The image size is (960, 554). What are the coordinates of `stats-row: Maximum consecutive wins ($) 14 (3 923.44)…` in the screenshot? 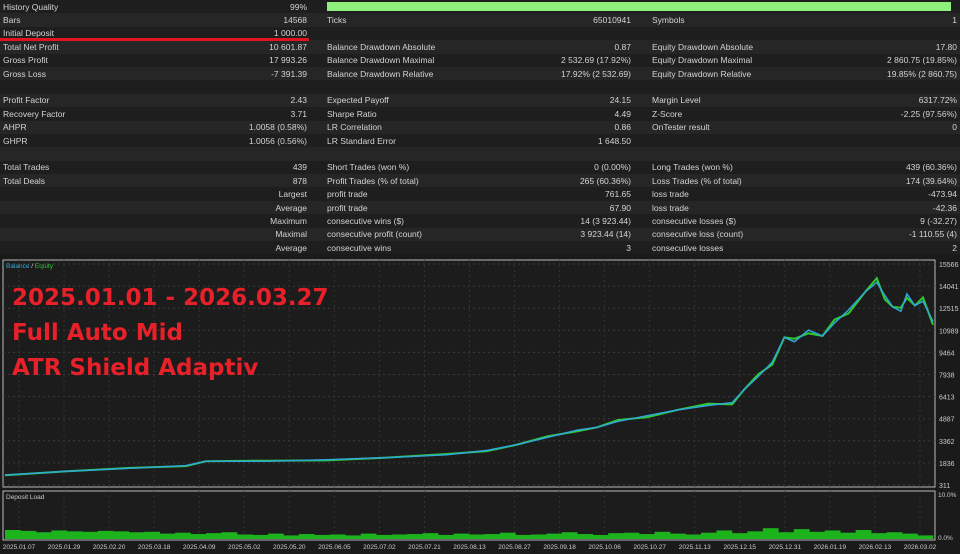 It's located at (480, 221).